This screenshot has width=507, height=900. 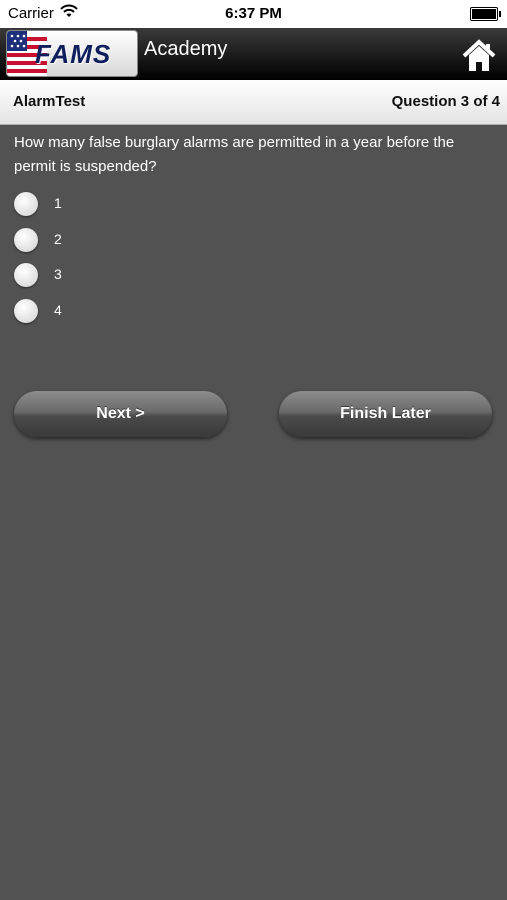 I want to click on quiz-name: AlarmTest, so click(x=49, y=101).